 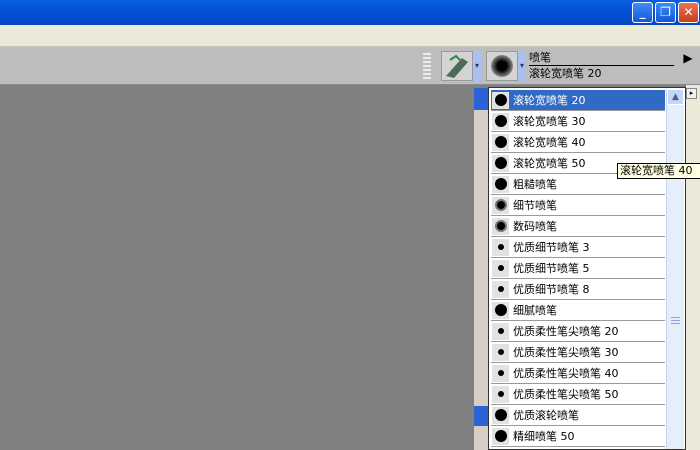 I want to click on brush-list-item: 优质滚轮喷笔, so click(x=578, y=415).